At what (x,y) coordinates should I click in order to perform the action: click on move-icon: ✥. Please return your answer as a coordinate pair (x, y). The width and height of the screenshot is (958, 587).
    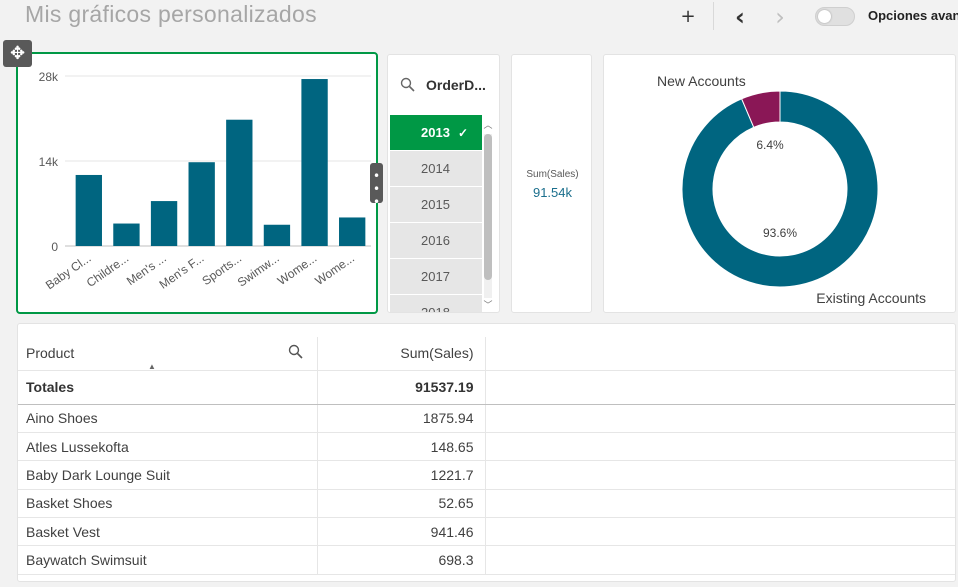
    Looking at the image, I should click on (17, 53).